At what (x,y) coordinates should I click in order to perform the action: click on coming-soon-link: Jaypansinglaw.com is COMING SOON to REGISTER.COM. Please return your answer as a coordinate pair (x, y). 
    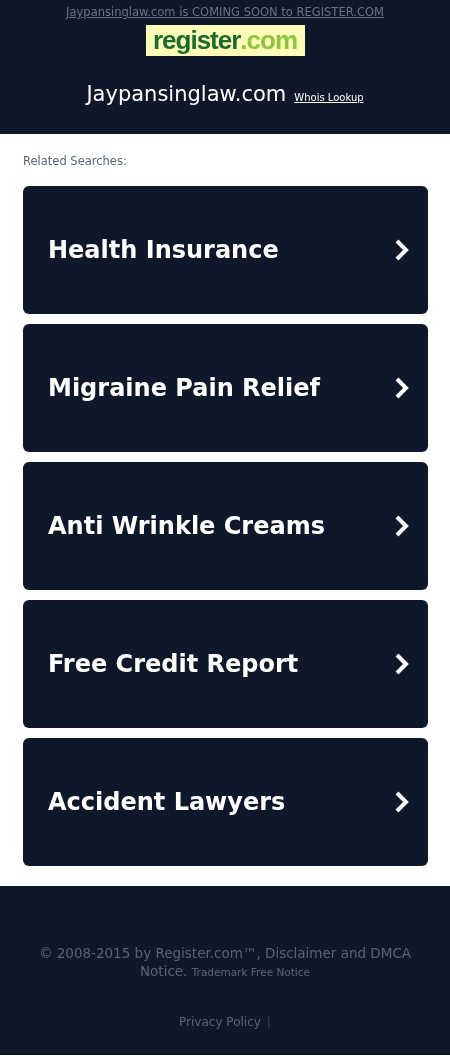
    Looking at the image, I should click on (225, 12).